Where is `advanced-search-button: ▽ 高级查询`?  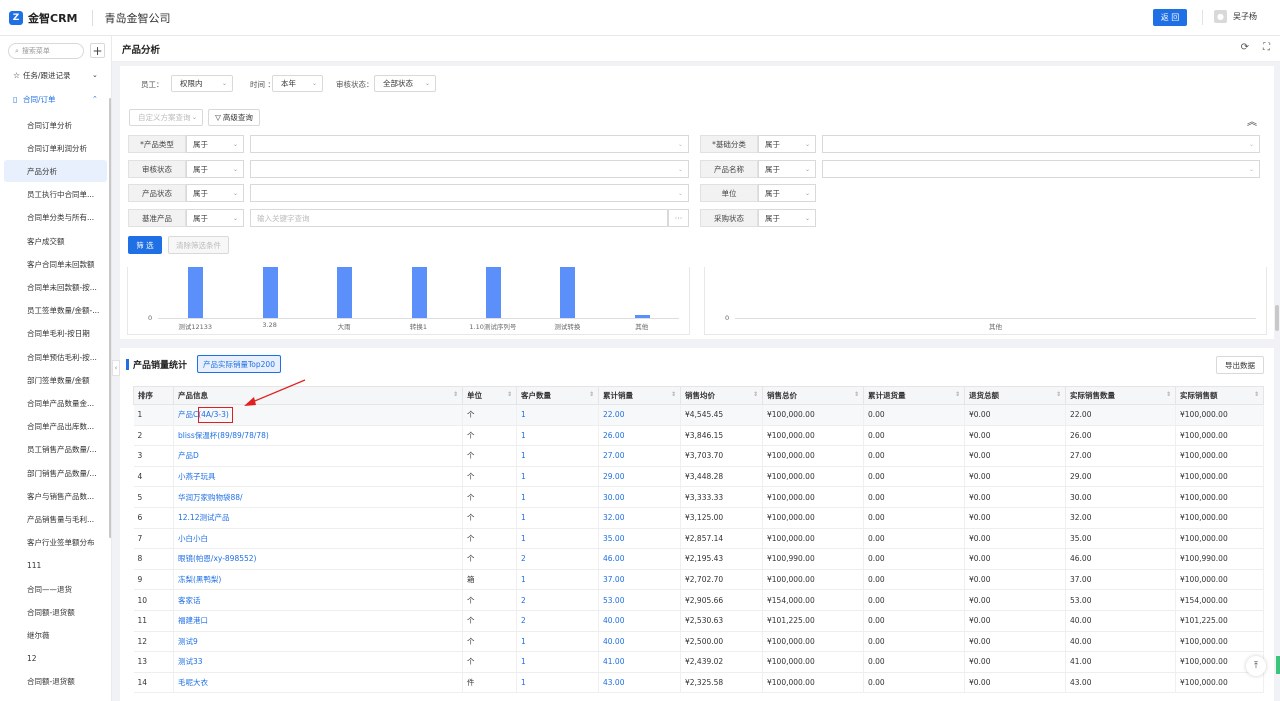
advanced-search-button: ▽ 高级查询 is located at coordinates (234, 117).